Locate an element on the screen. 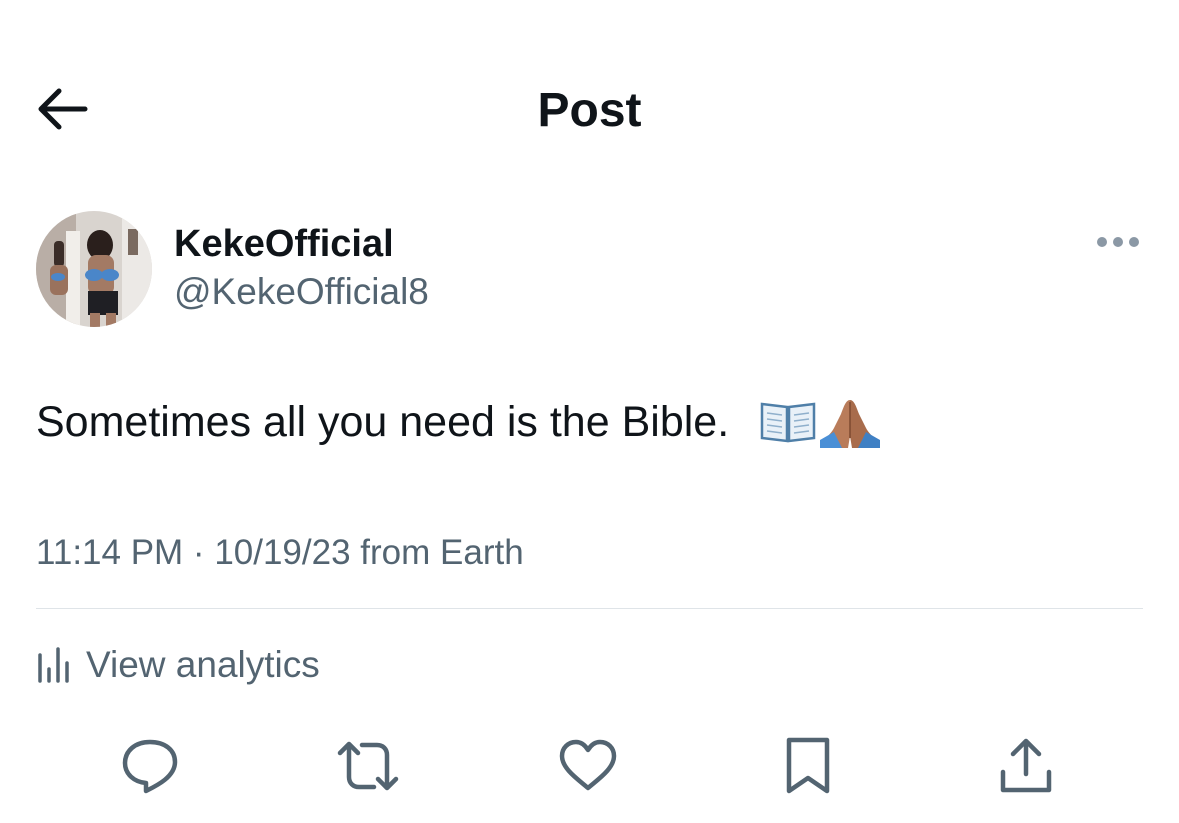 The height and width of the screenshot is (823, 1179). divider is located at coordinates (589, 608).